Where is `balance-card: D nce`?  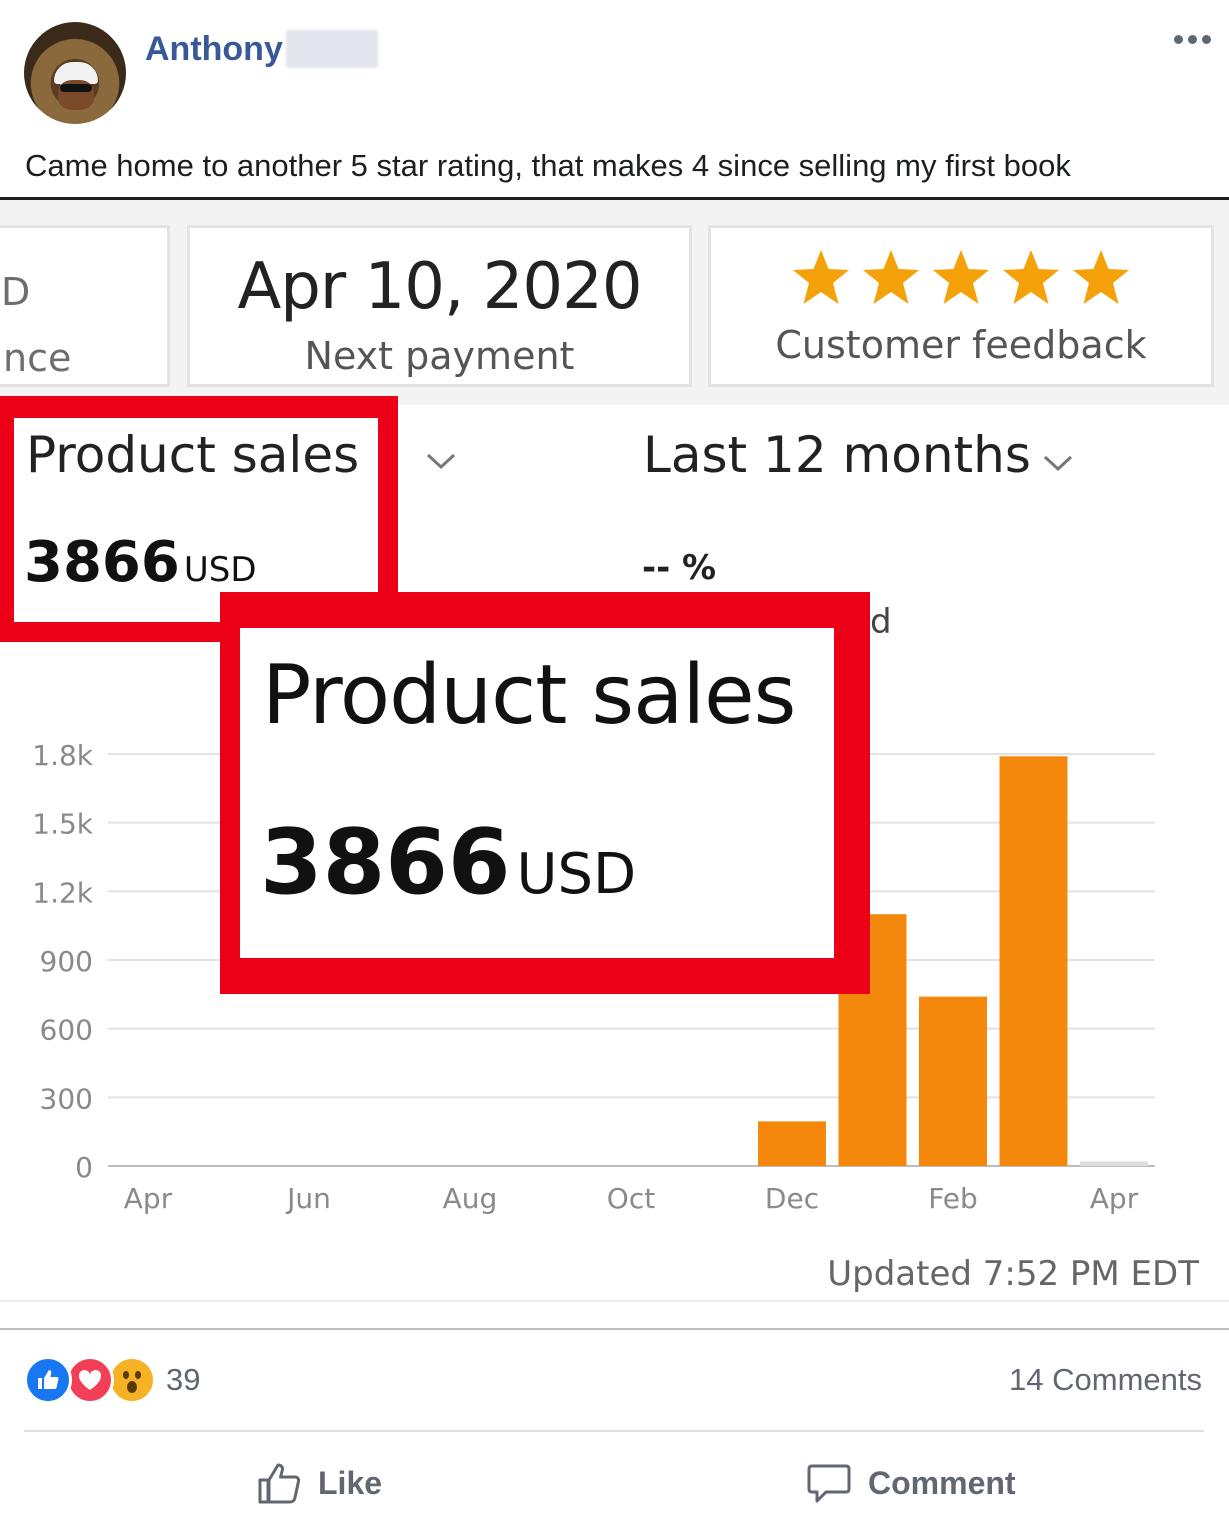 balance-card: D nce is located at coordinates (85, 306).